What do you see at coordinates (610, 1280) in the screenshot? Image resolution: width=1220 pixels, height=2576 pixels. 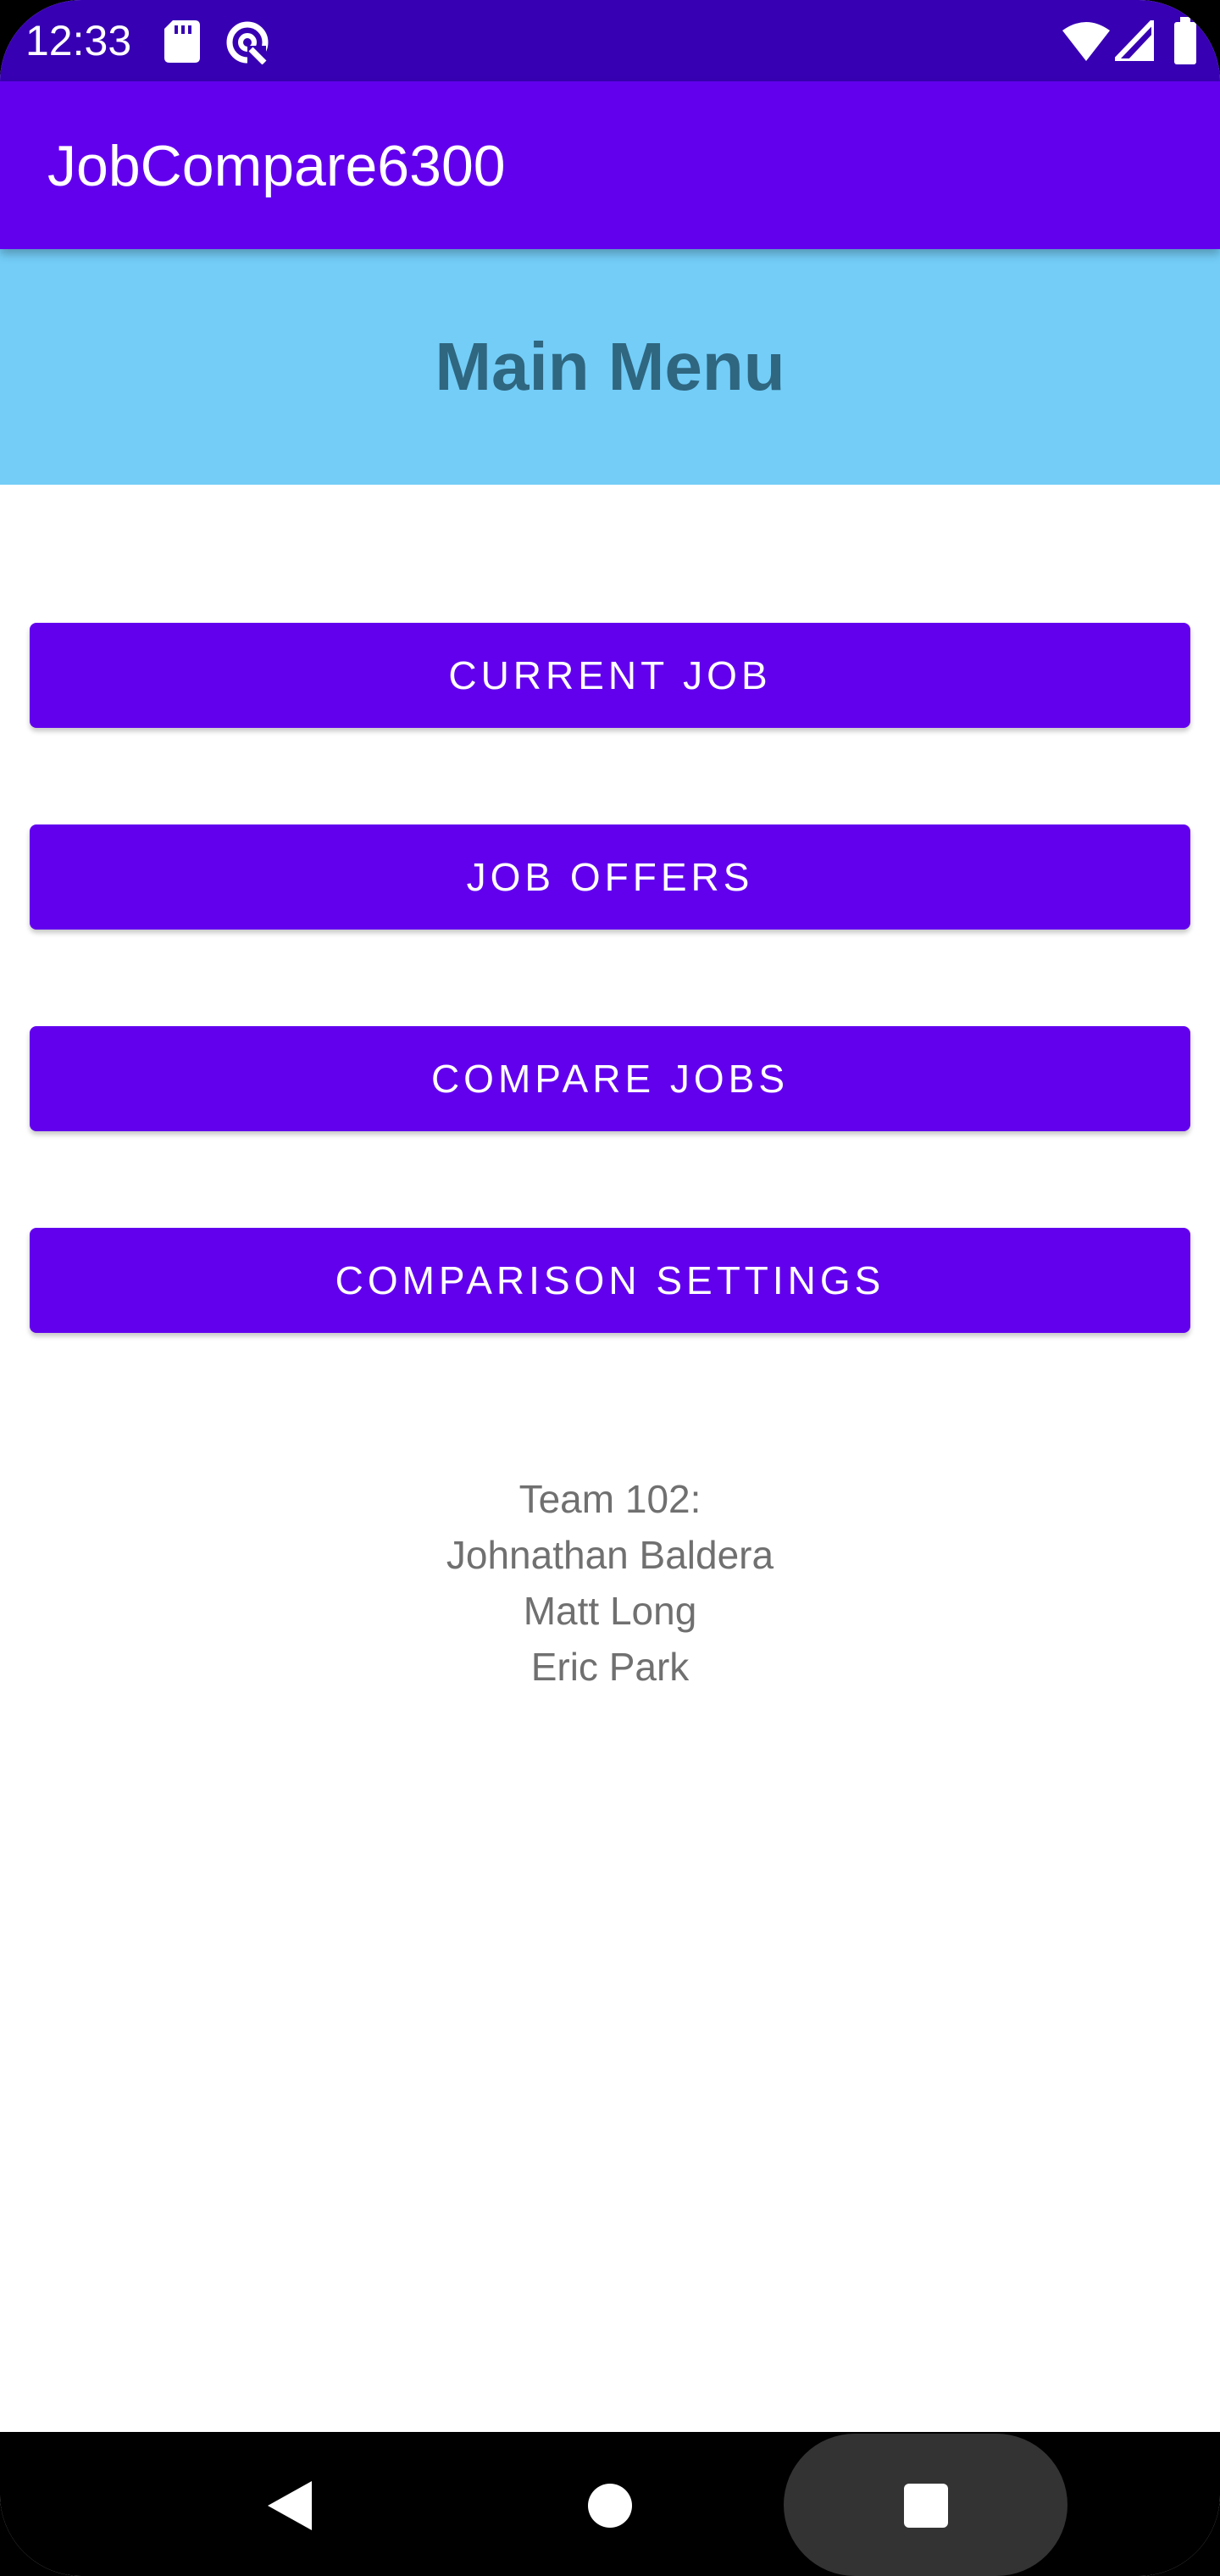 I see `comparison-settings-button: COMPARISON SETTINGS` at bounding box center [610, 1280].